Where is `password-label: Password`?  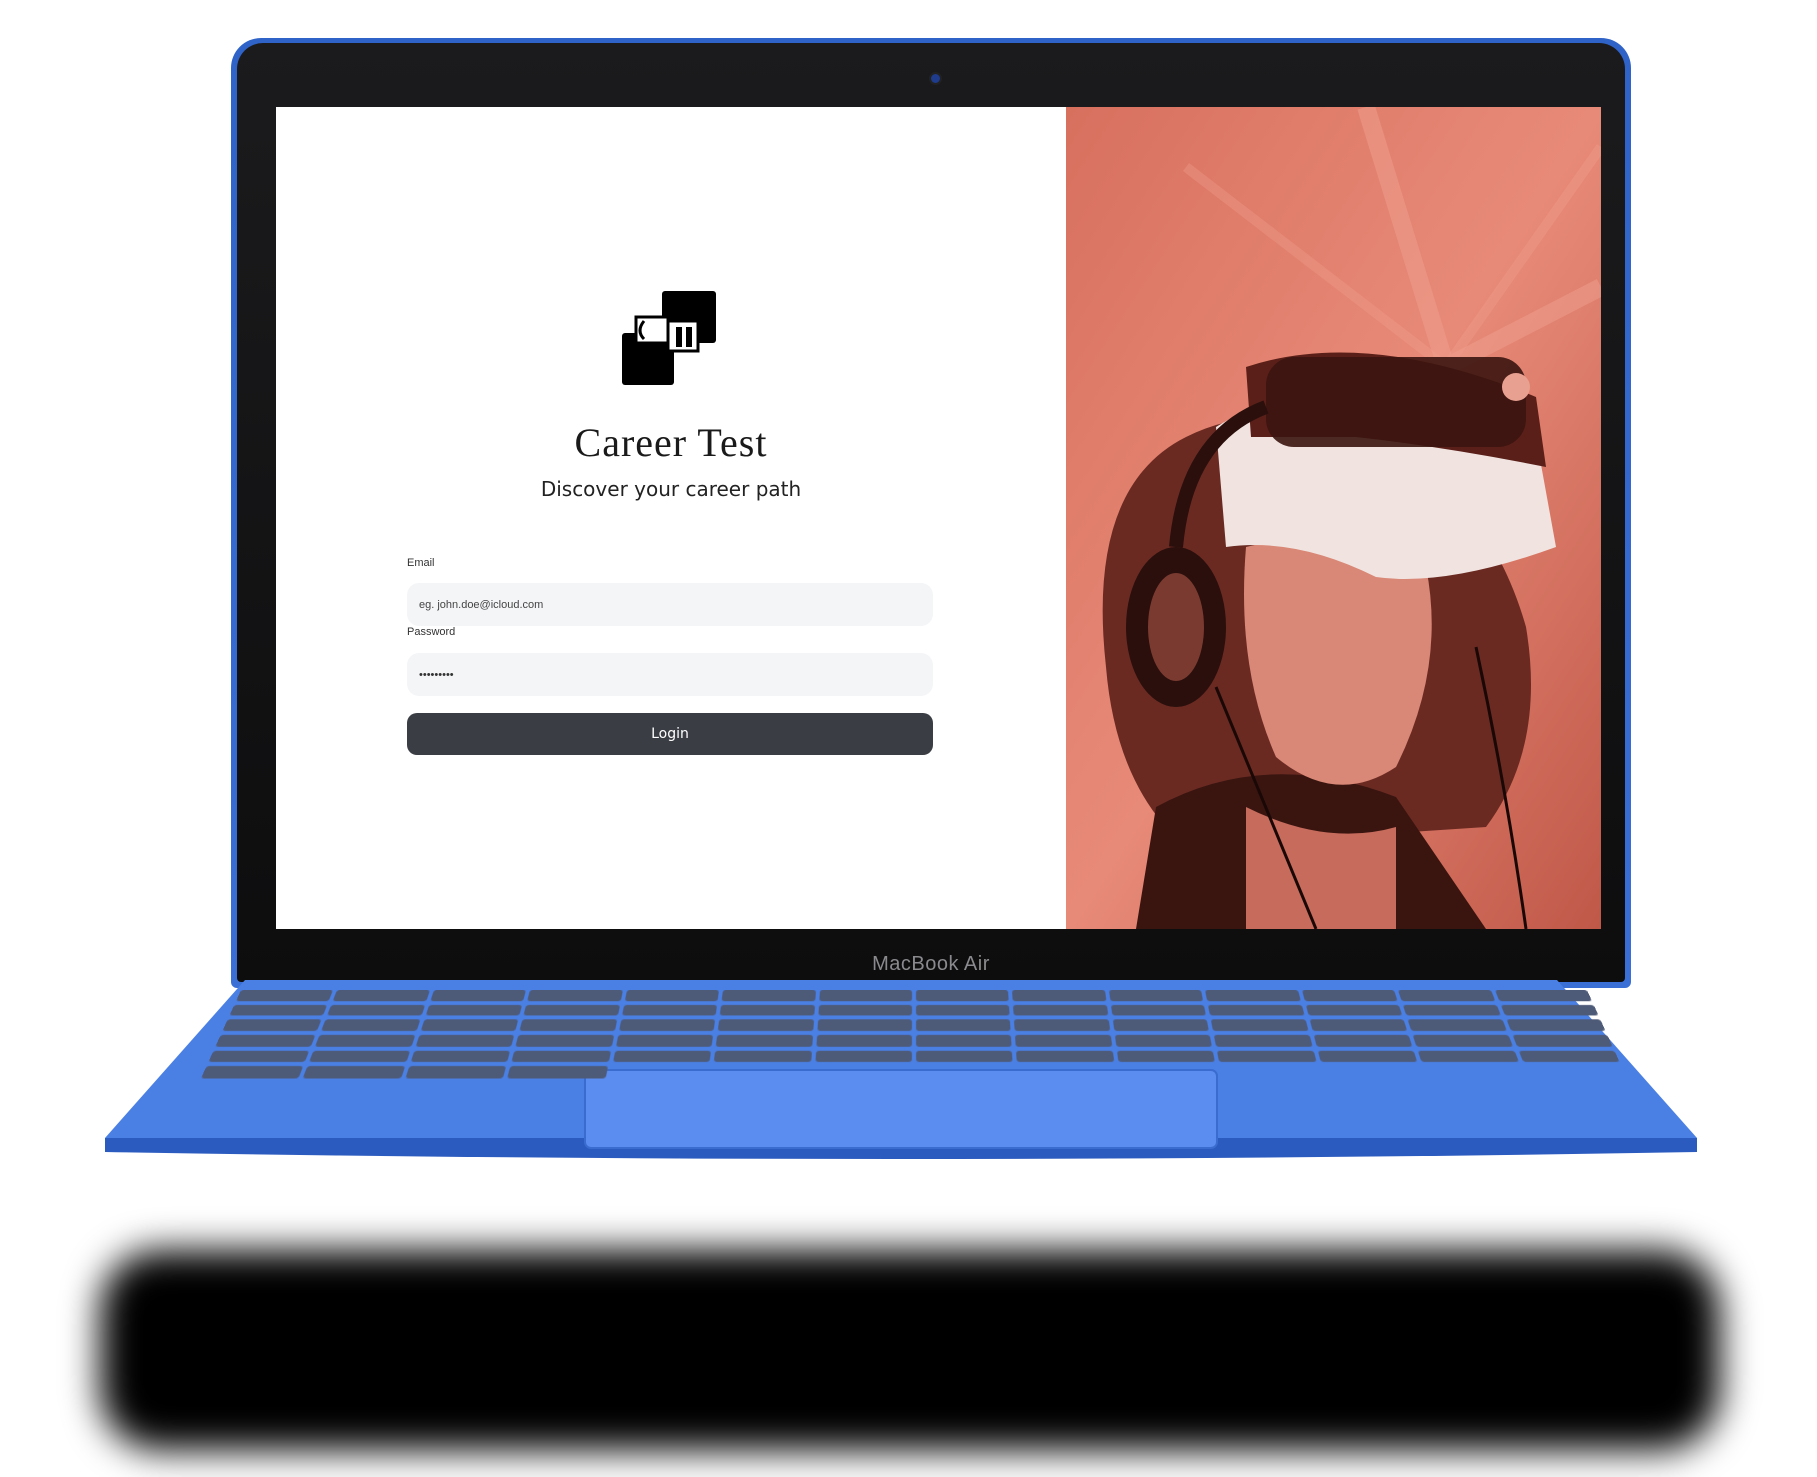
password-label: Password is located at coordinates (431, 632).